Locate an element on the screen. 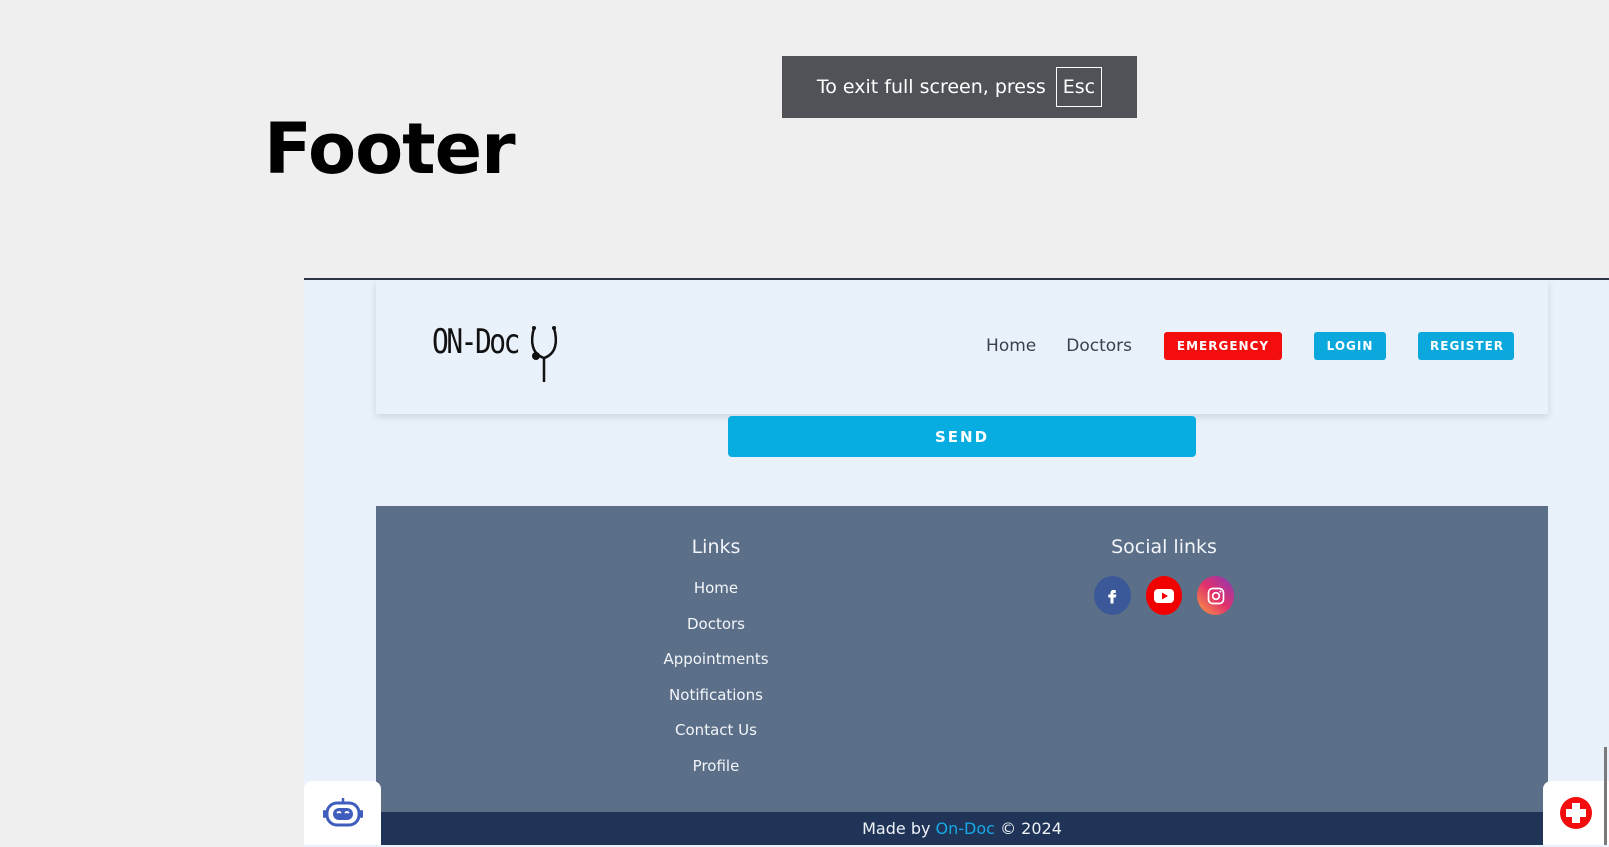  register-button: REGISTER is located at coordinates (1466, 346).